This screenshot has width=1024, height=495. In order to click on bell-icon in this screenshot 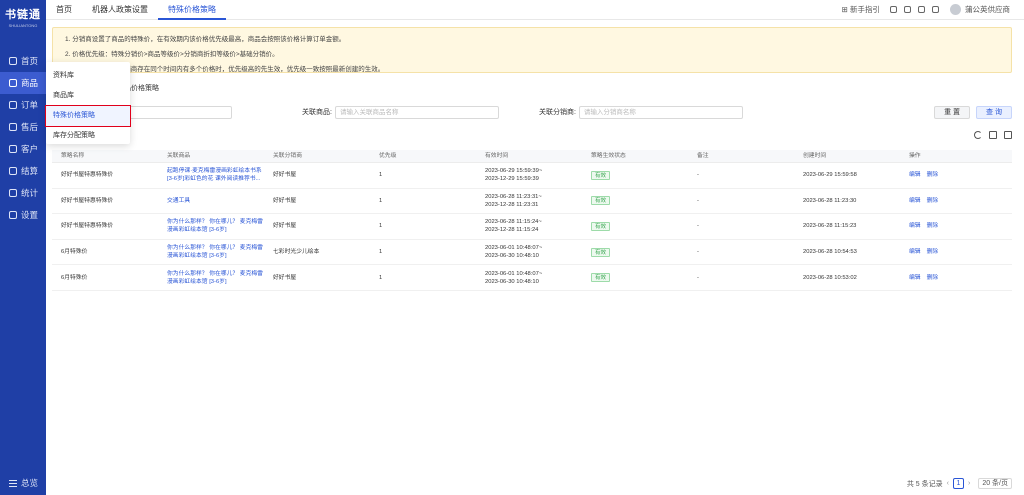, I will do `click(935, 9)`.